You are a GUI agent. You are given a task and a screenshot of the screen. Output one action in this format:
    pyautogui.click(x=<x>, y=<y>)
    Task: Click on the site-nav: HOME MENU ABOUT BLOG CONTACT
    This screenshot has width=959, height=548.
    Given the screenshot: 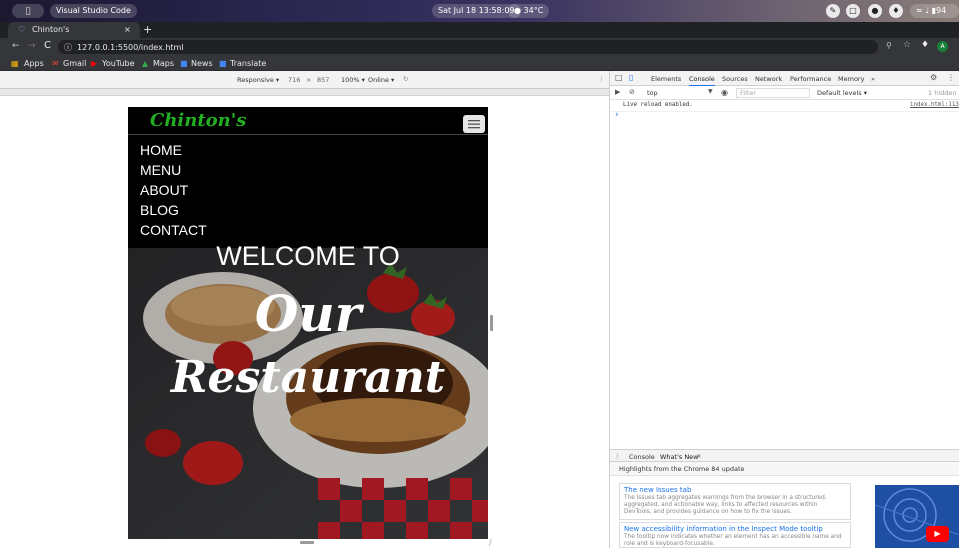 What is the action you would take?
    pyautogui.click(x=308, y=192)
    